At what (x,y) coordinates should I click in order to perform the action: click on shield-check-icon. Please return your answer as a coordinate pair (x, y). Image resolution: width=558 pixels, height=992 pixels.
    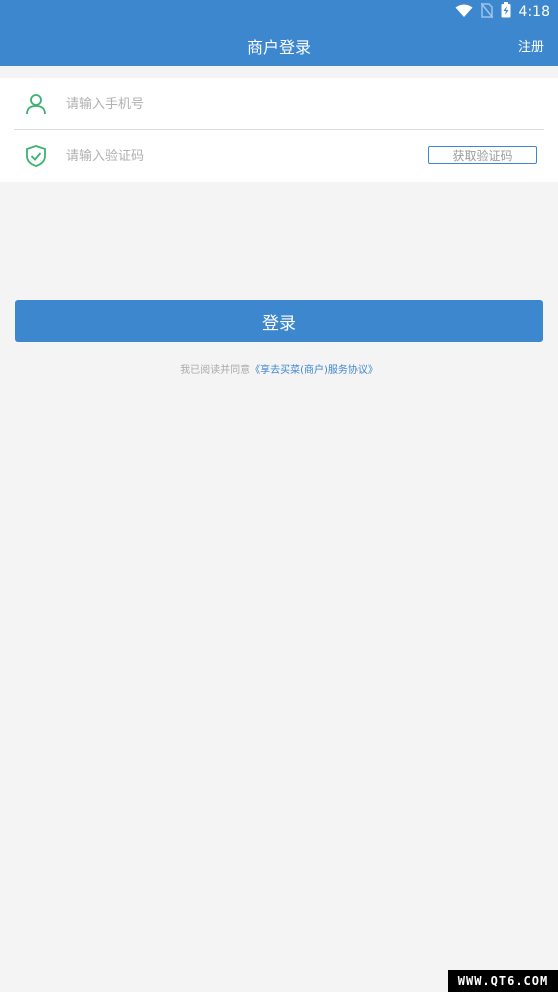
    Looking at the image, I should click on (36, 156).